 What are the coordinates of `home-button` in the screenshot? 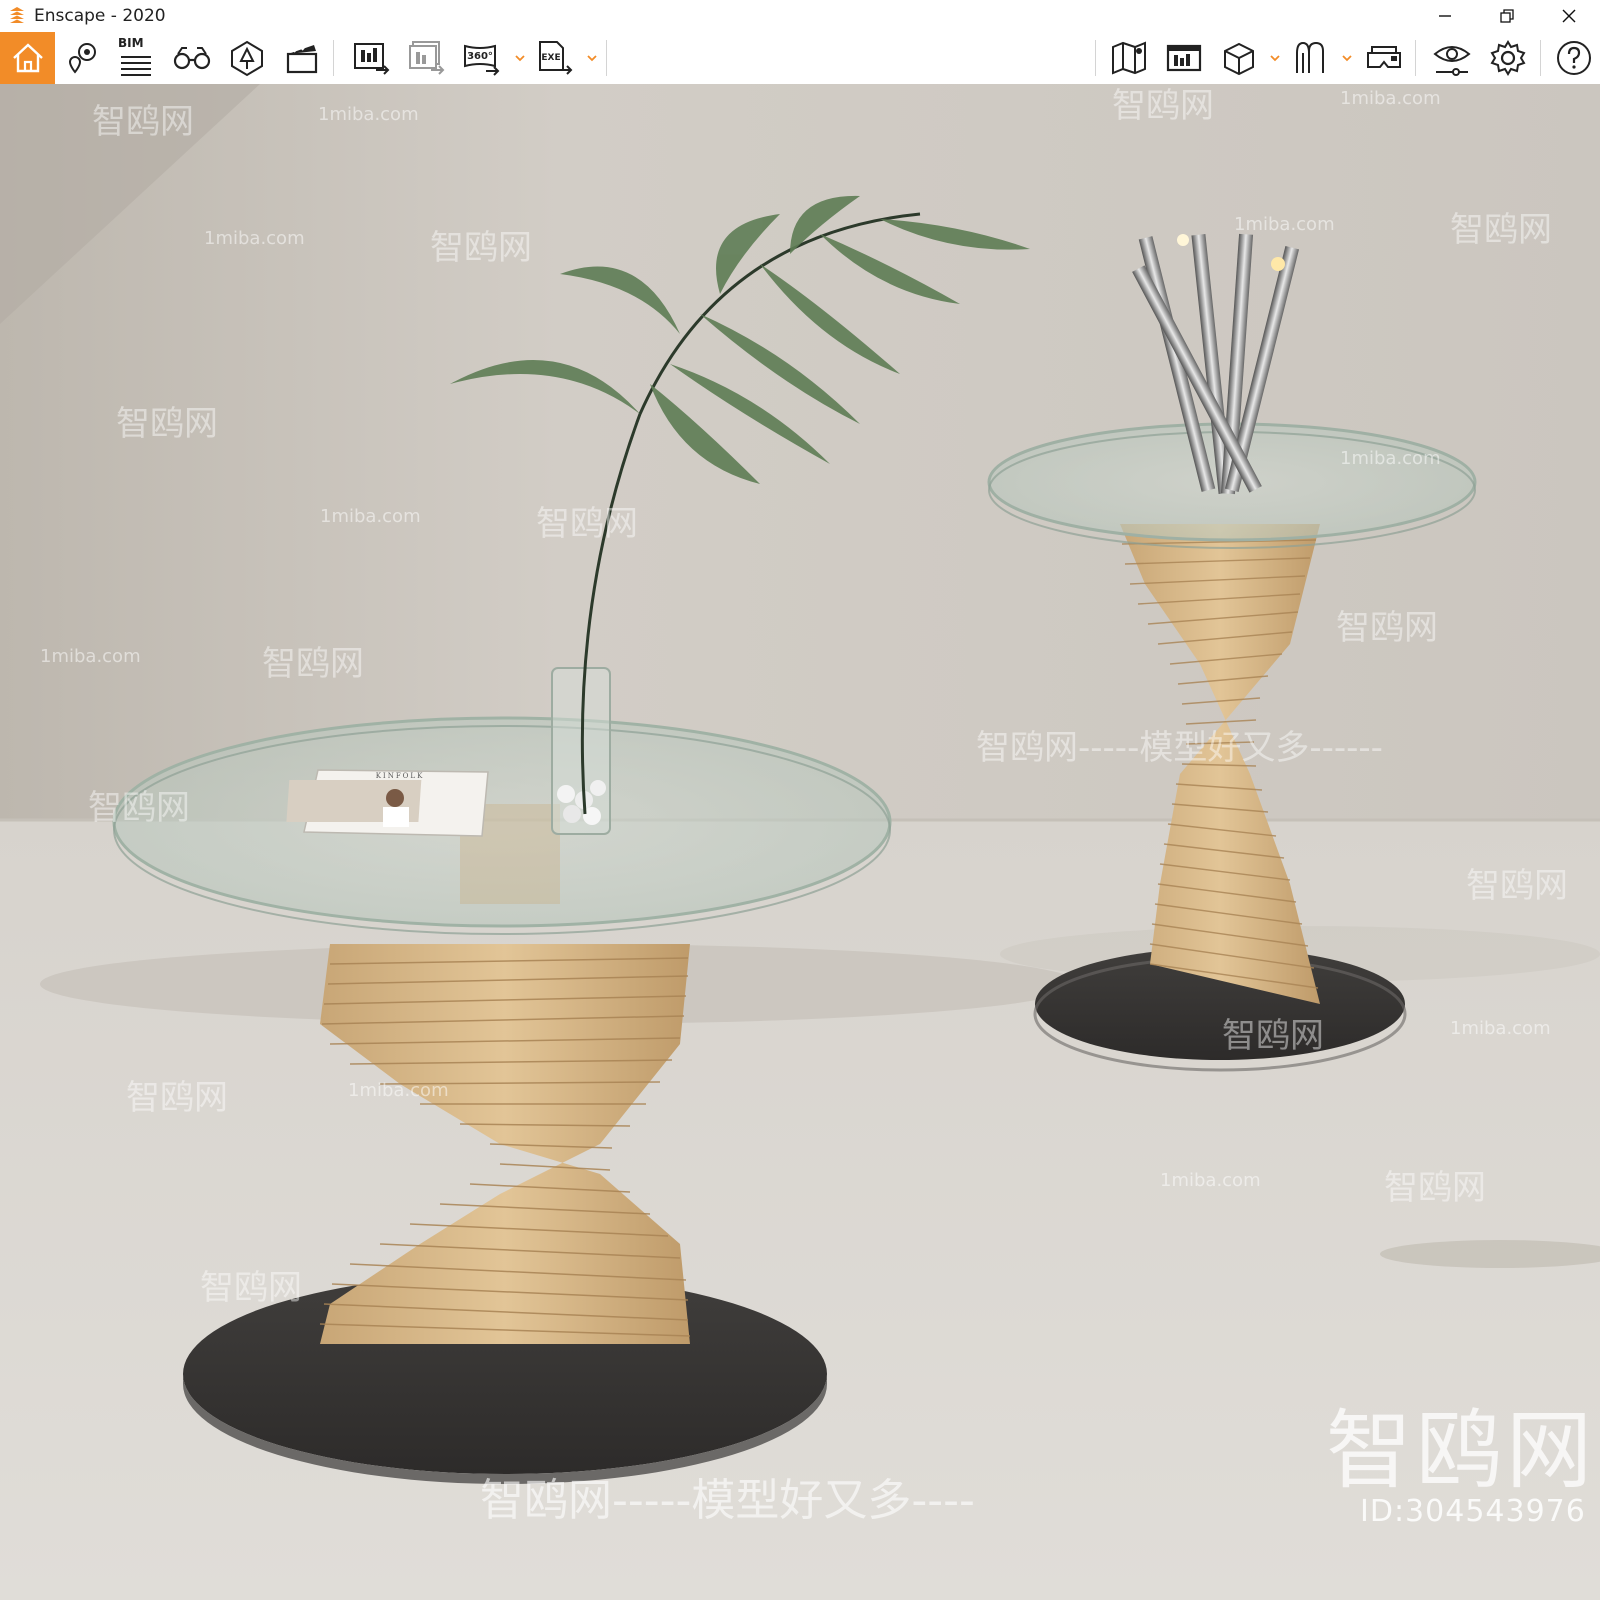 It's located at (27, 58).